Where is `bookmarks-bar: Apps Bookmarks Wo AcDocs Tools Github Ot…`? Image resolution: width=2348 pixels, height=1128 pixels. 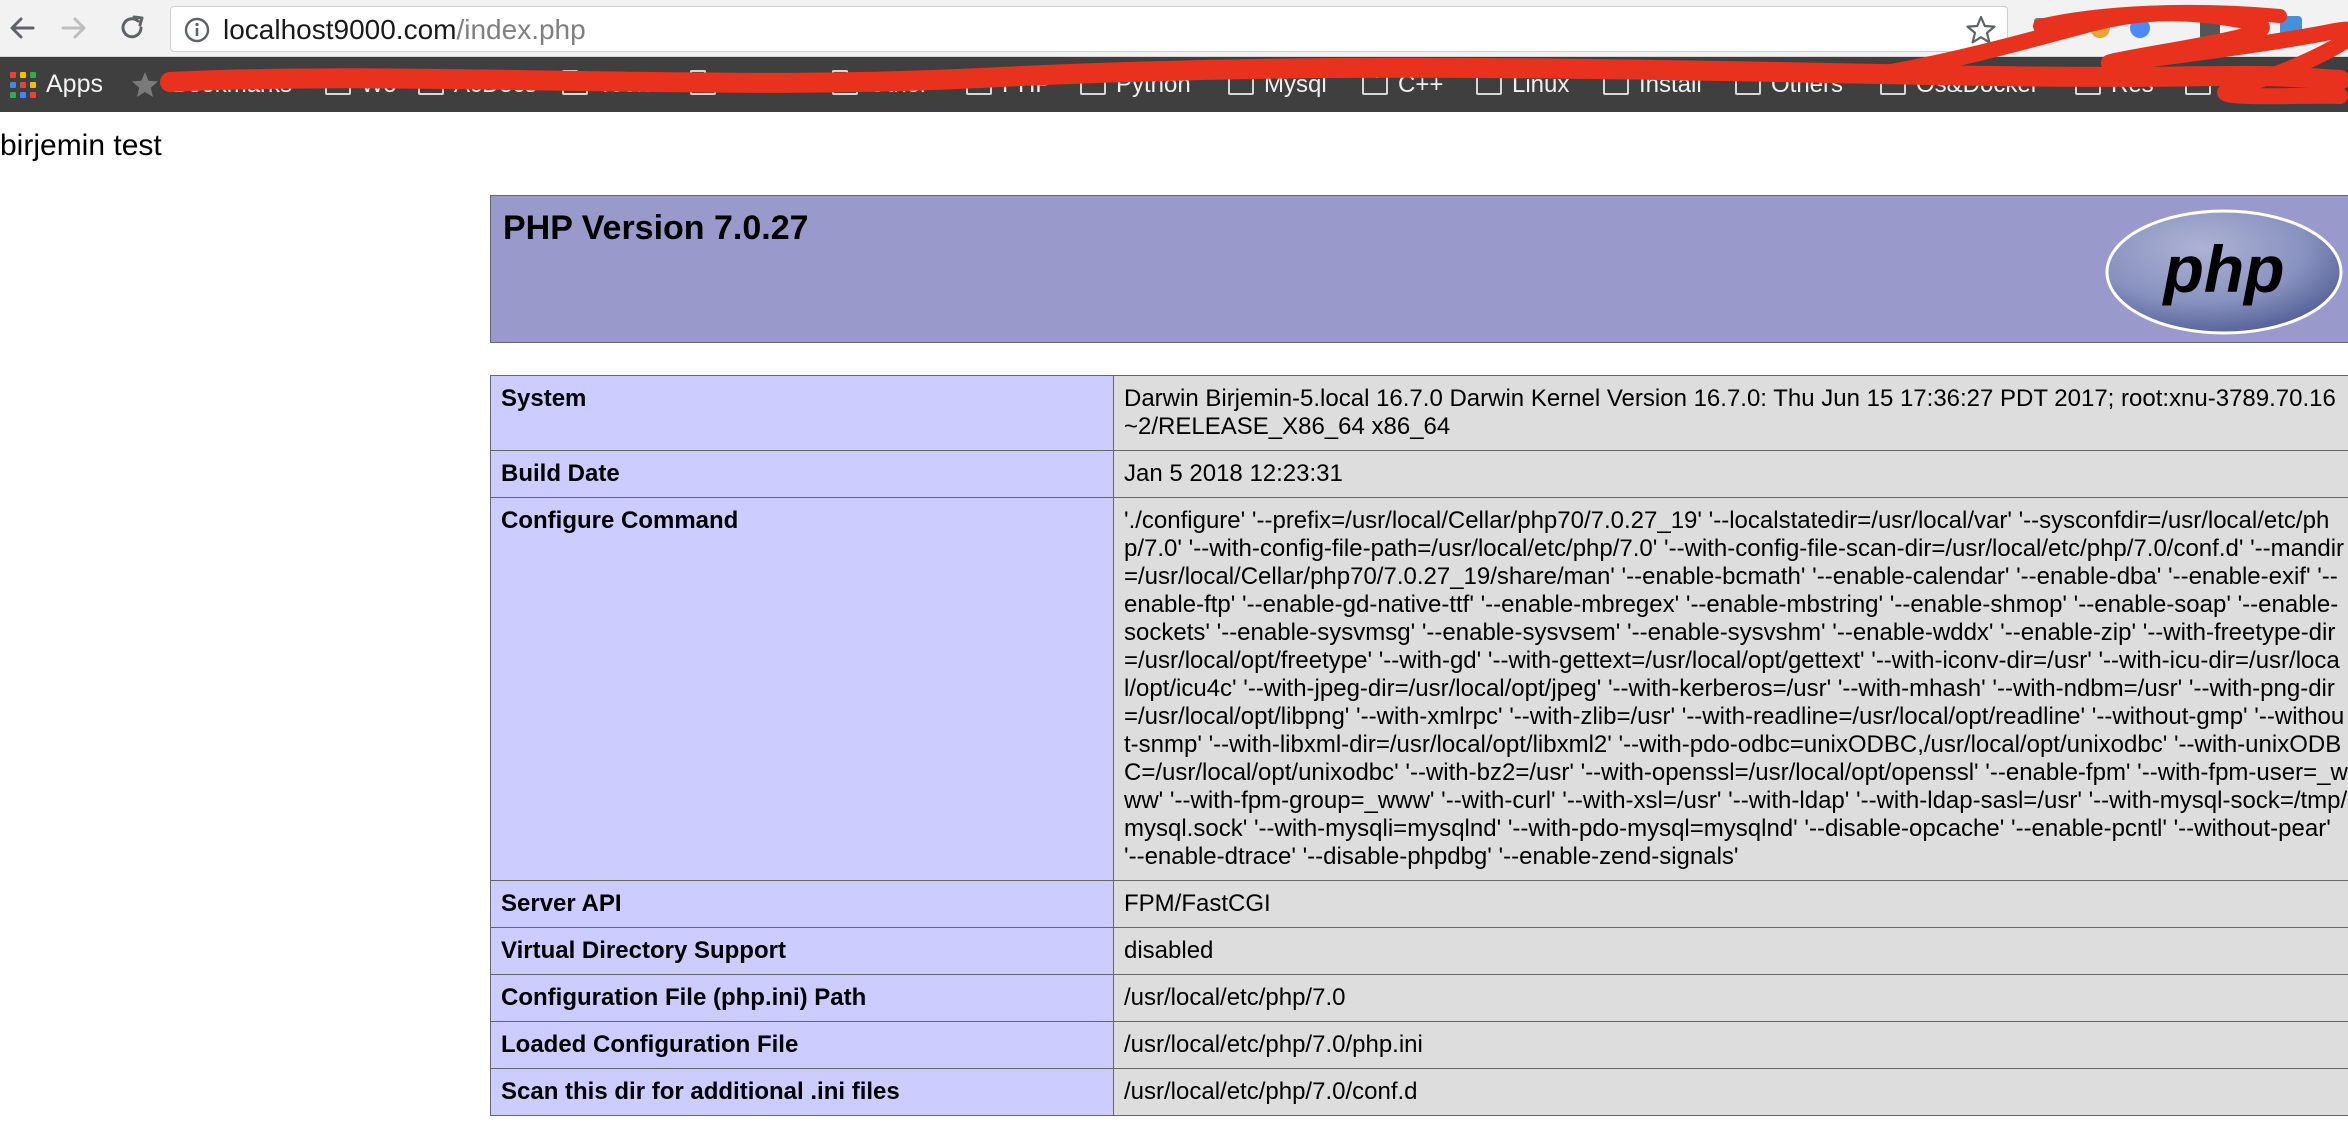 bookmarks-bar: Apps Bookmarks Wo AcDocs Tools Github Ot… is located at coordinates (1174, 84).